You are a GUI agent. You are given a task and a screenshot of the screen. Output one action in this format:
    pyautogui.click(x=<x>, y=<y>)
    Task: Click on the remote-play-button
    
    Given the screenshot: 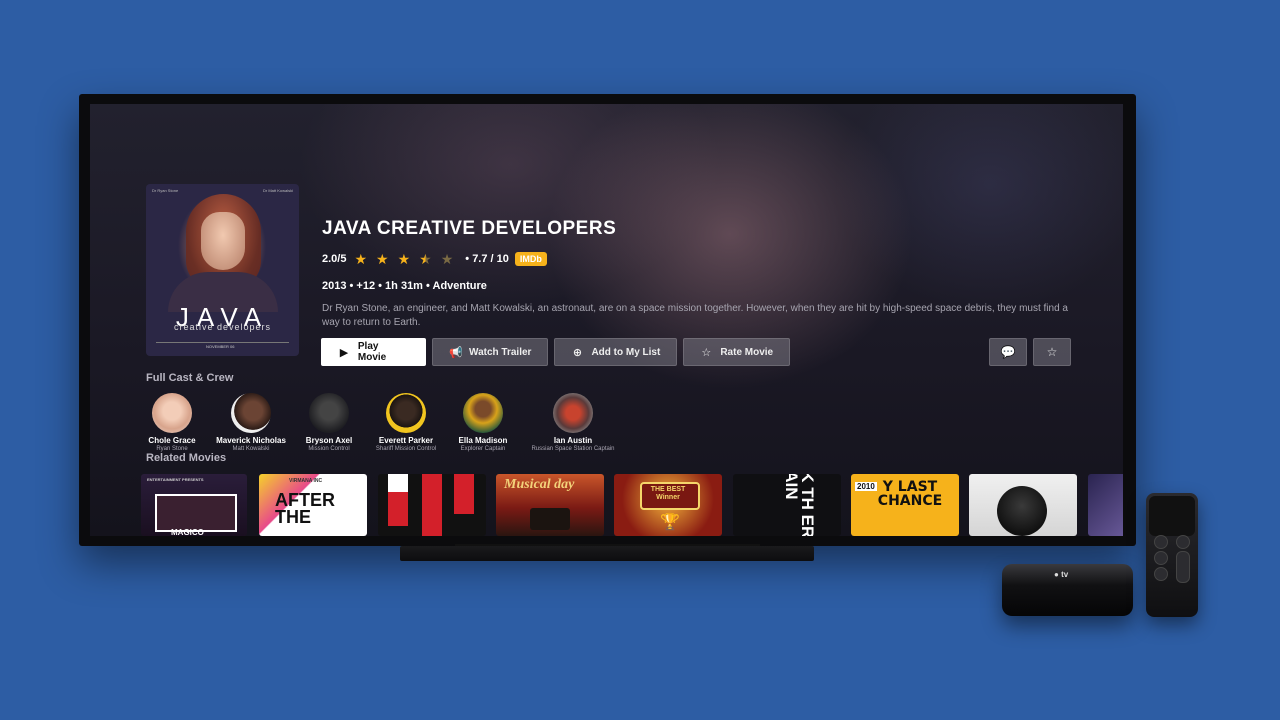 What is the action you would take?
    pyautogui.click(x=1161, y=574)
    